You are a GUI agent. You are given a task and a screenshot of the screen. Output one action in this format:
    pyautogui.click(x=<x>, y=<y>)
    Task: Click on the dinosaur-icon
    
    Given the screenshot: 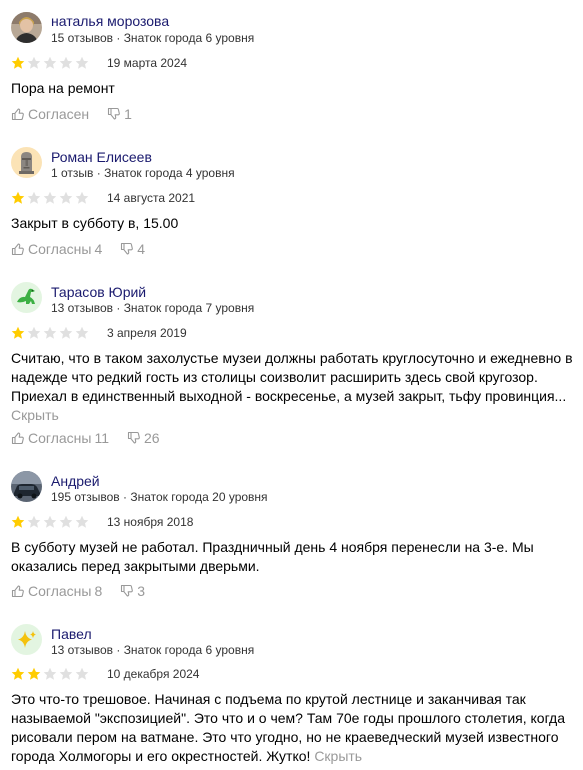 What is the action you would take?
    pyautogui.click(x=26, y=297)
    